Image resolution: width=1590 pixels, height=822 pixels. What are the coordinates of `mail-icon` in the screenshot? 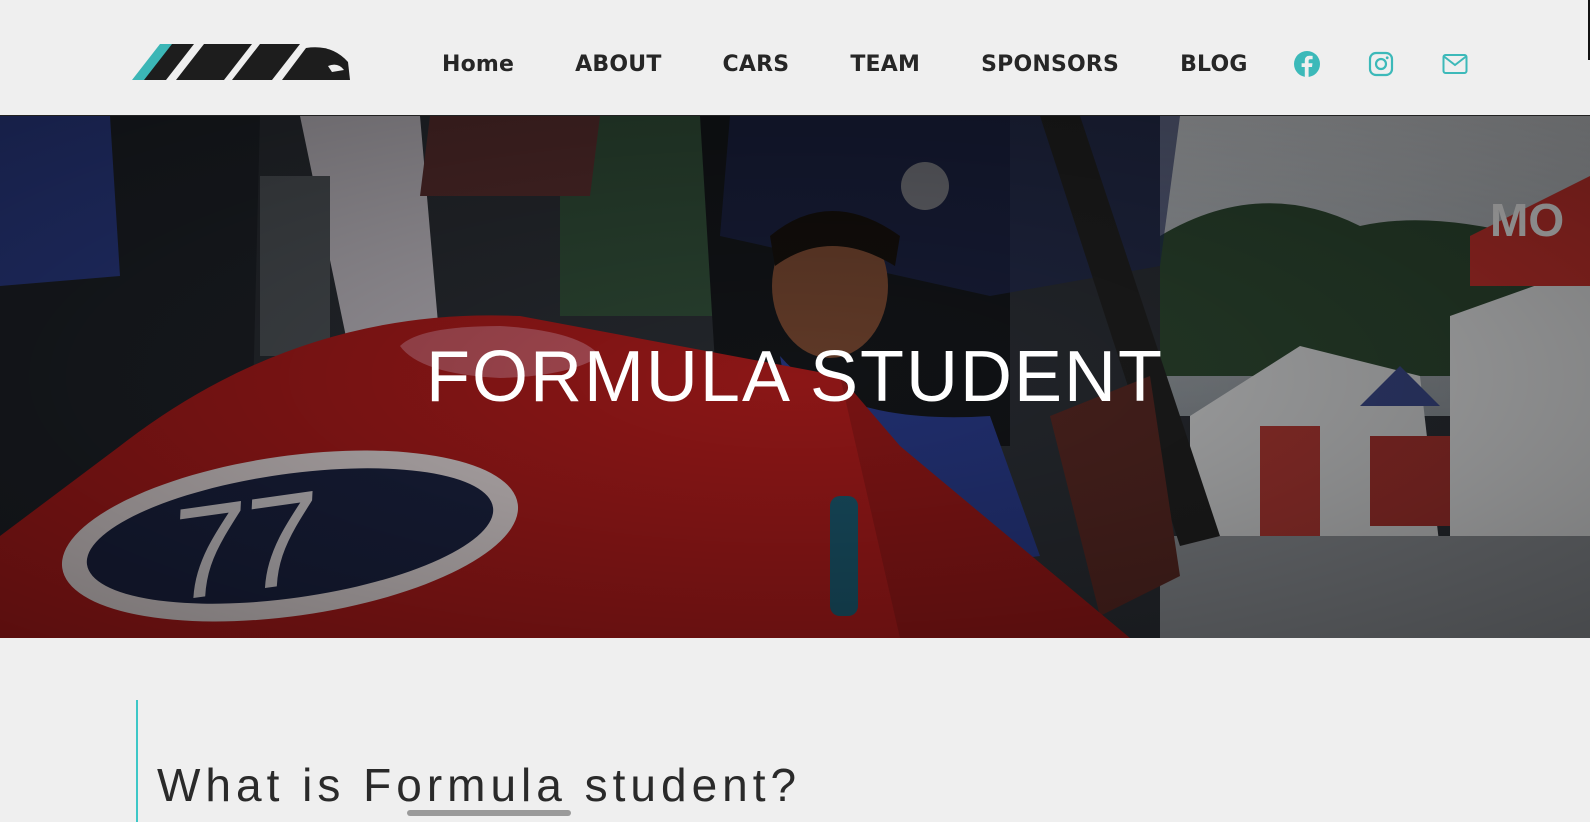 It's located at (1455, 64).